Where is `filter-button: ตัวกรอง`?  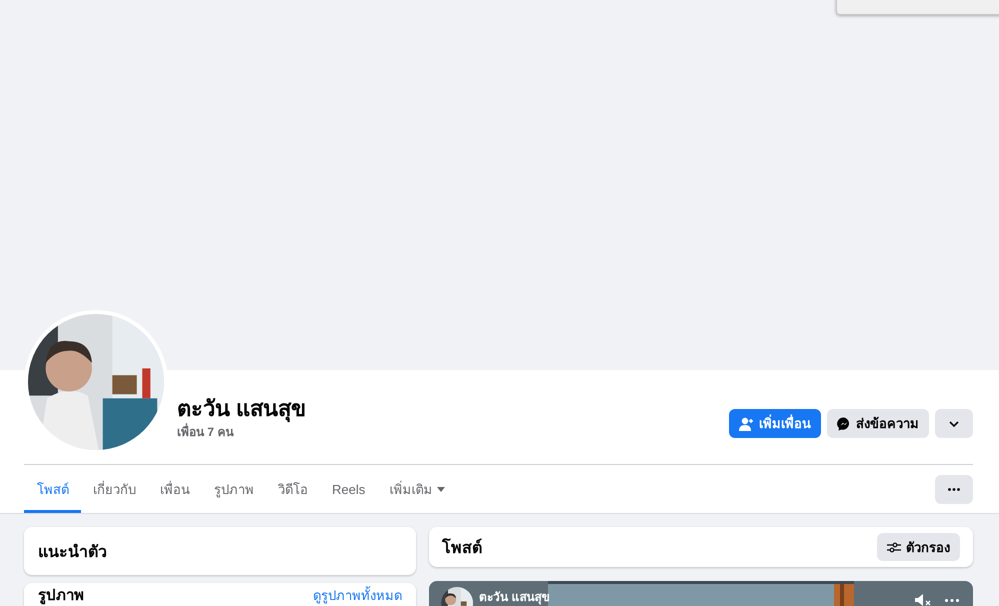
filter-button: ตัวกรอง is located at coordinates (918, 547).